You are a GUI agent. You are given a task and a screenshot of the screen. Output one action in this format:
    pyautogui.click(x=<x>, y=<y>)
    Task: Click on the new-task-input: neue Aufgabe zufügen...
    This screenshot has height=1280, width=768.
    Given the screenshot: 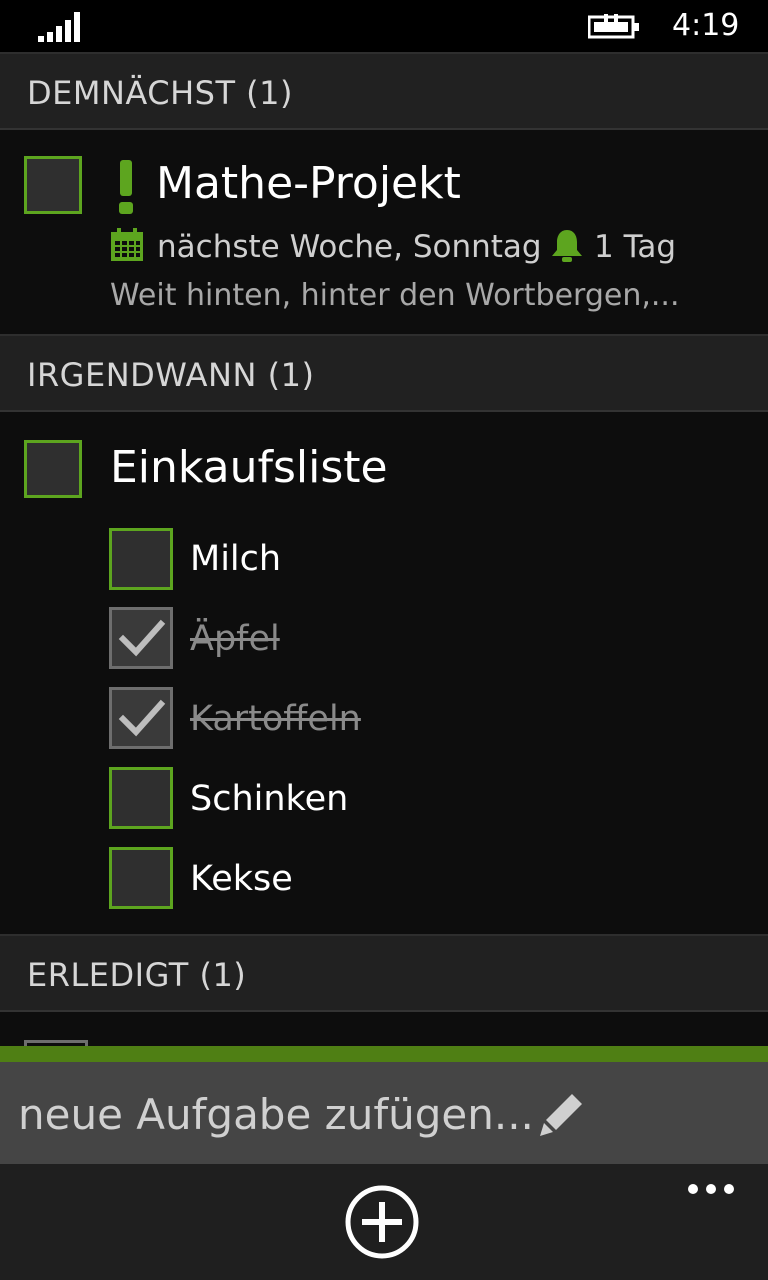 What is the action you would take?
    pyautogui.click(x=384, y=1113)
    